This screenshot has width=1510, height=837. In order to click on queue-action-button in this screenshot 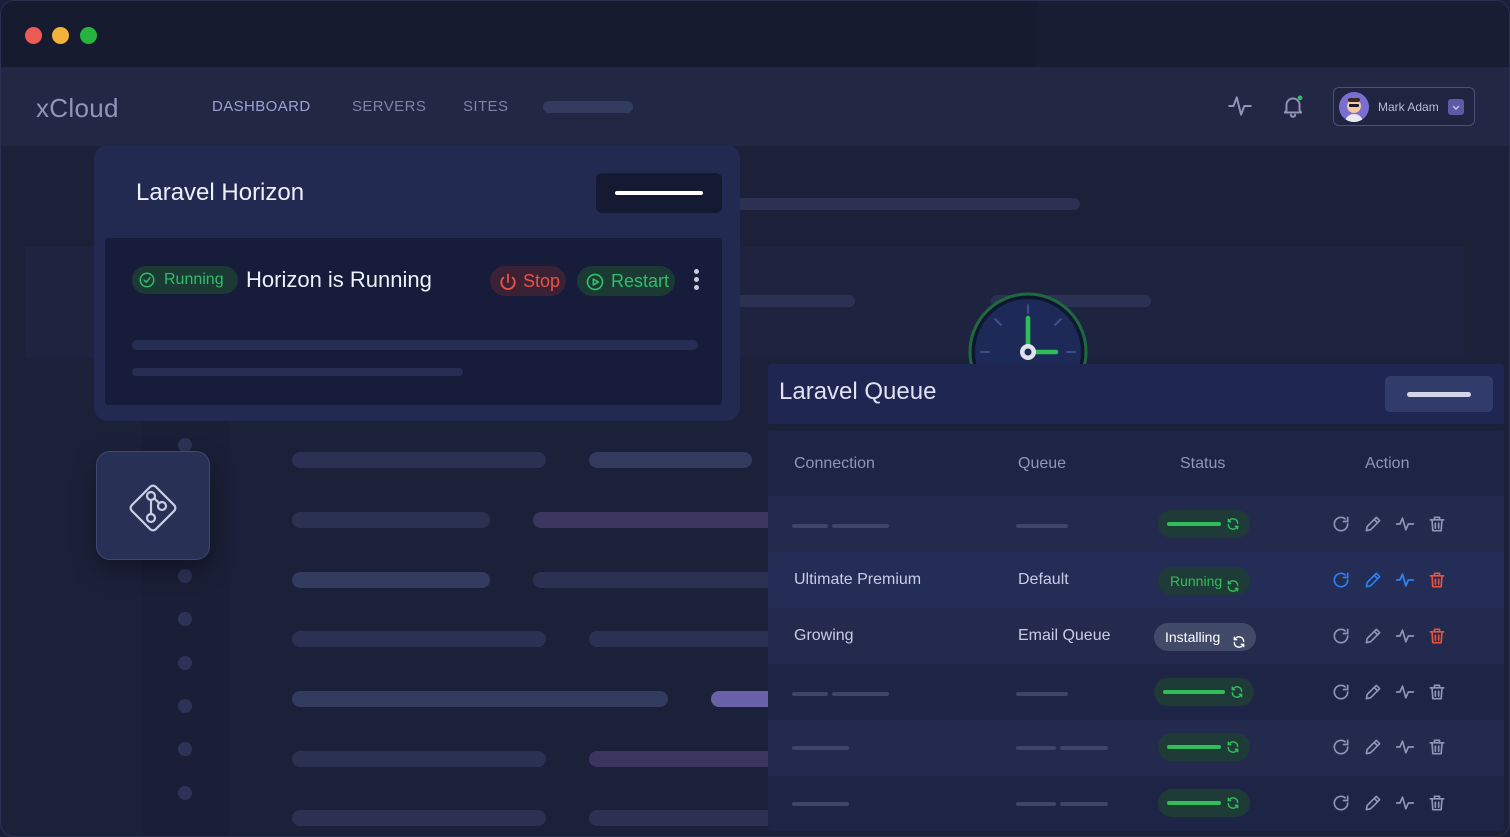, I will do `click(1439, 394)`.